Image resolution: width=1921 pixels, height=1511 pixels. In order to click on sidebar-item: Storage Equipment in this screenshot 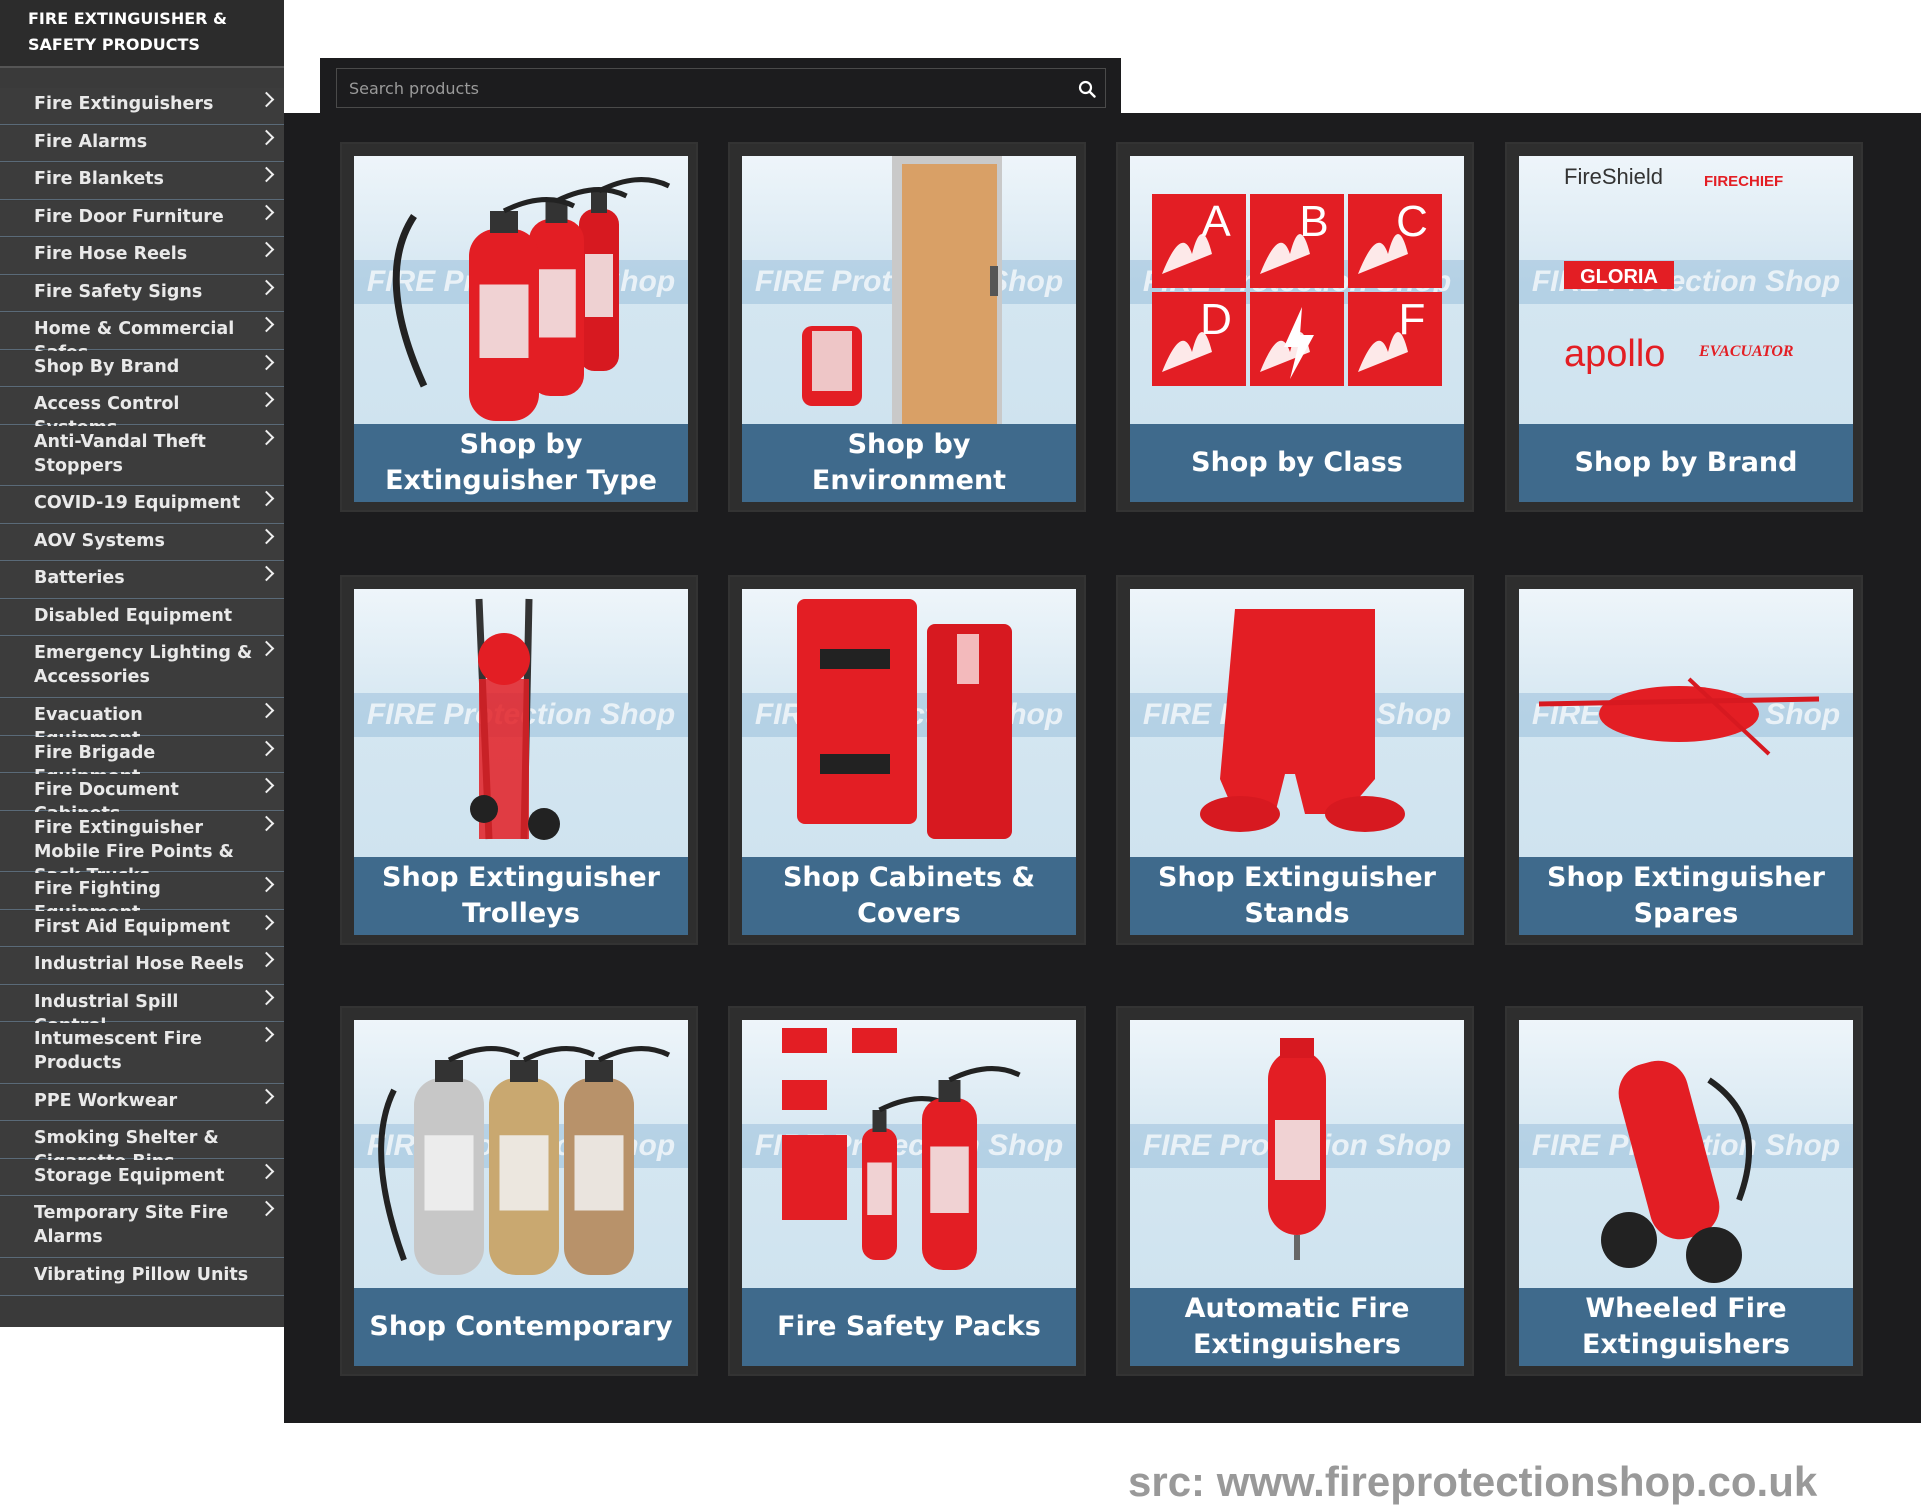, I will do `click(142, 1178)`.